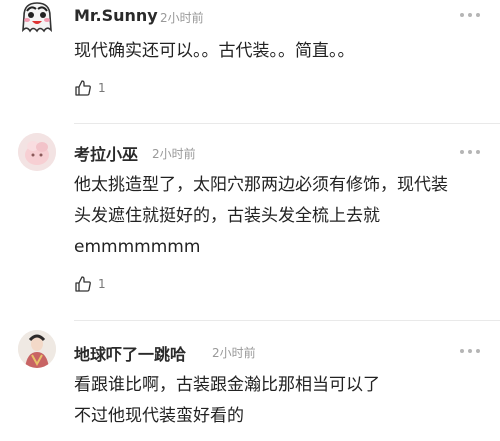 This screenshot has width=500, height=441. I want to click on comment-line: 他太挑造型了，太阳穴那两边必须有修饰，现代装, so click(261, 185).